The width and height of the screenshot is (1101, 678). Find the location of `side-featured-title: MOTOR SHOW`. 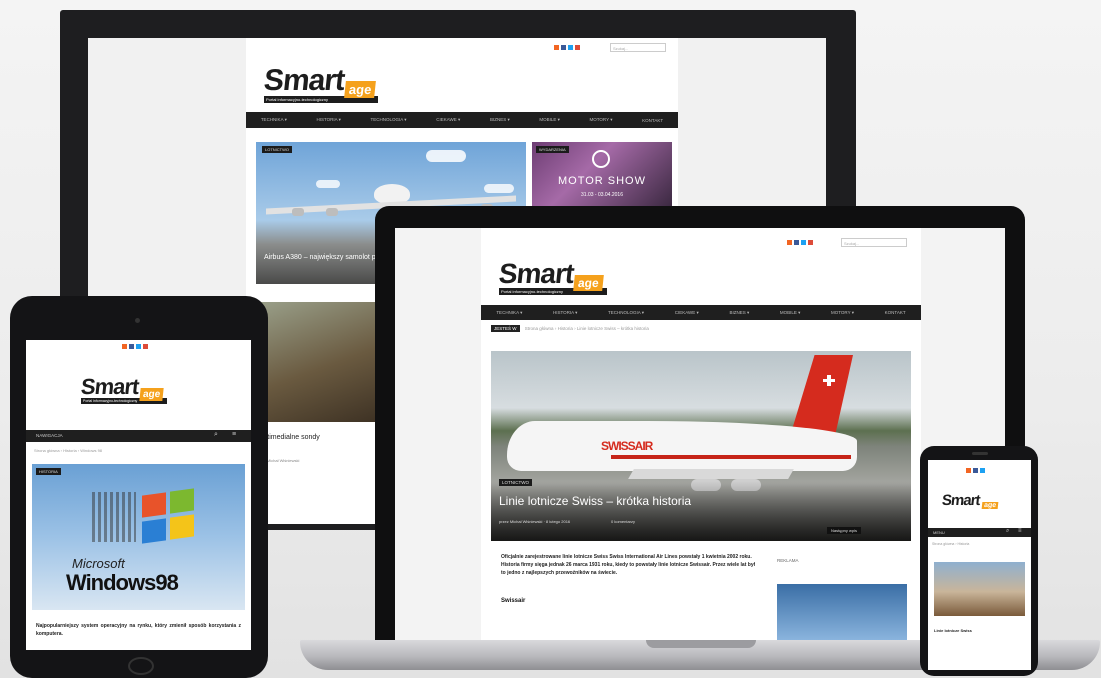

side-featured-title: MOTOR SHOW is located at coordinates (601, 181).